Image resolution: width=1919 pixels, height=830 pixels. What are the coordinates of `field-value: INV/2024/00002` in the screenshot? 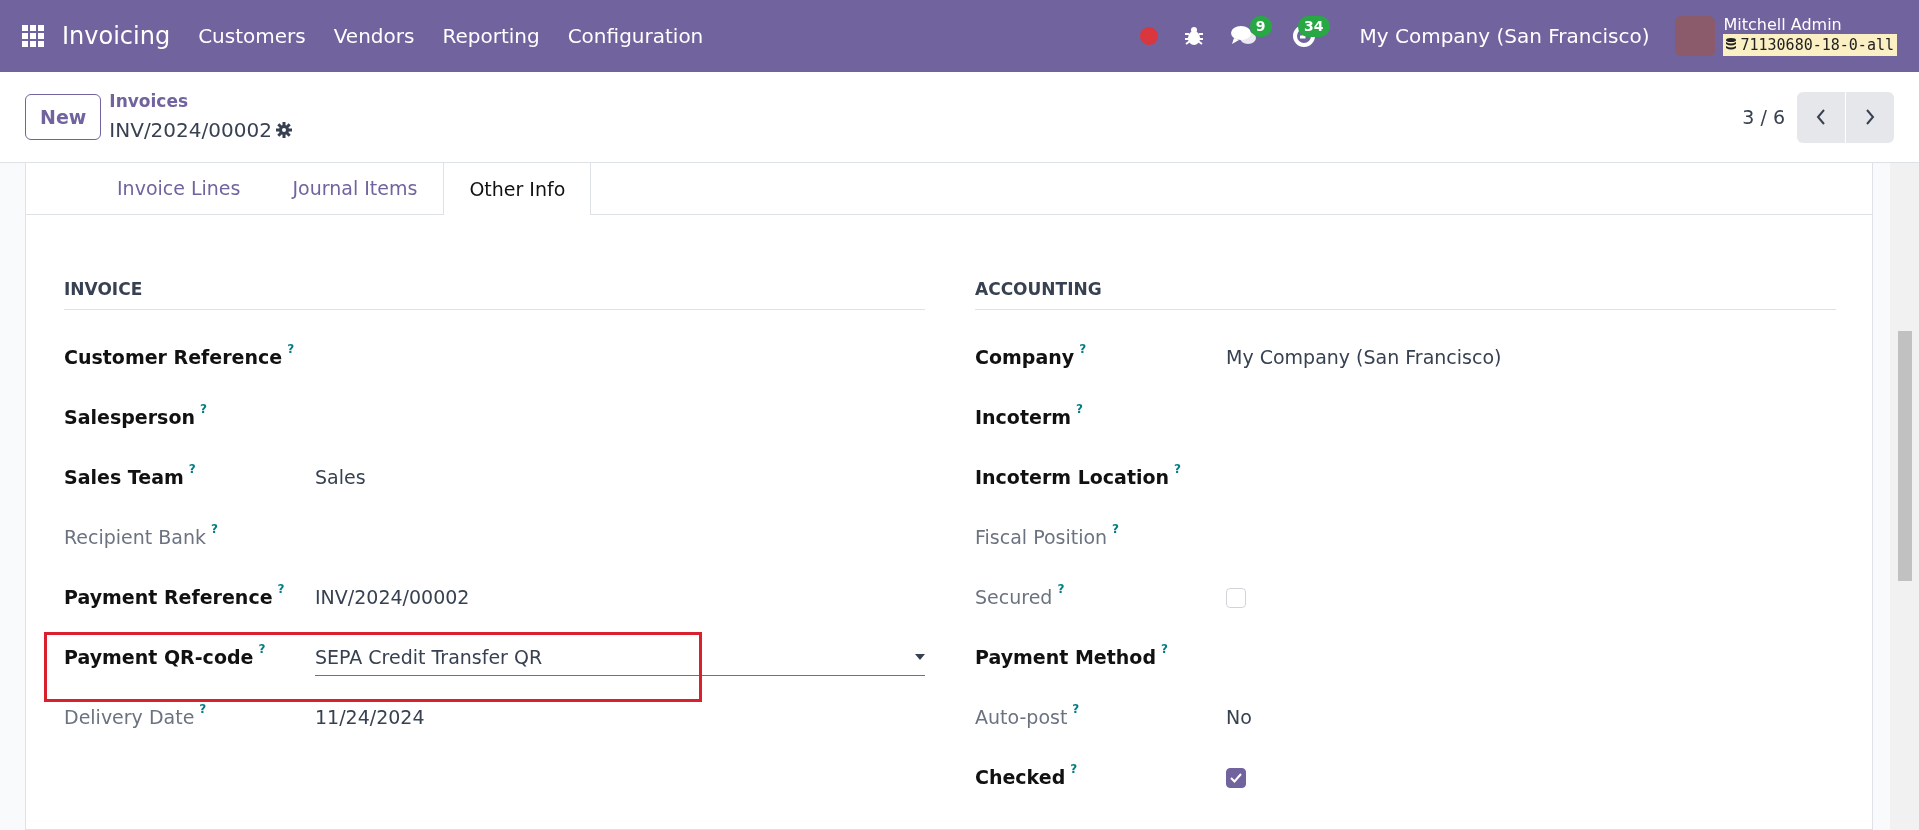 It's located at (392, 598).